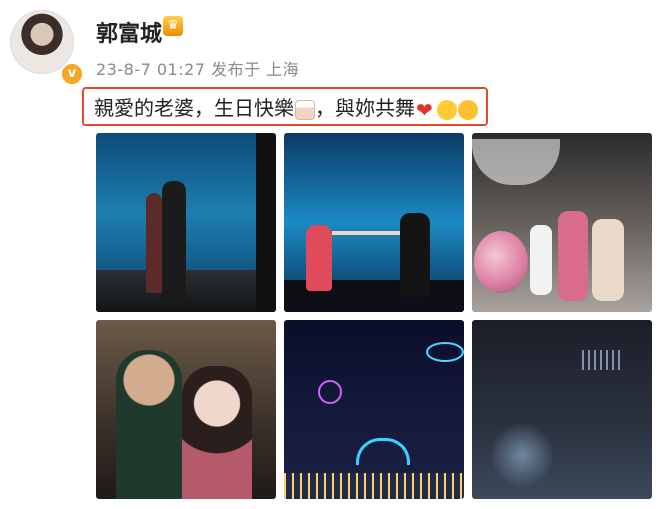 The width and height of the screenshot is (660, 509). What do you see at coordinates (365, 108) in the screenshot?
I see `post-text-end: ，與妳共舞` at bounding box center [365, 108].